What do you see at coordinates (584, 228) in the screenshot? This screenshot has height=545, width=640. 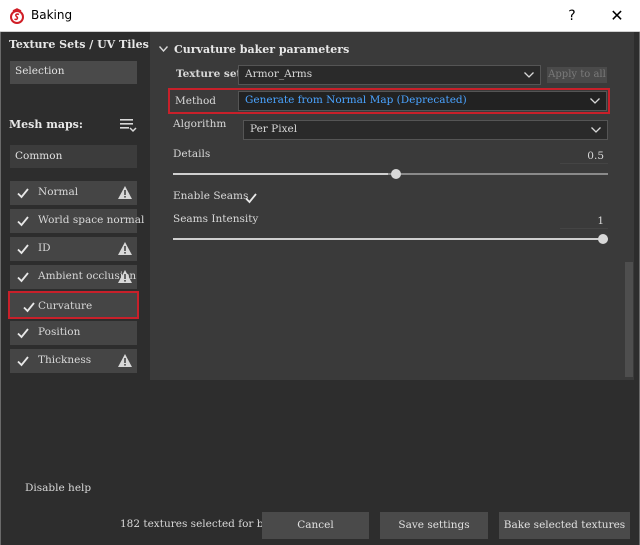 I see `seams-value-underline` at bounding box center [584, 228].